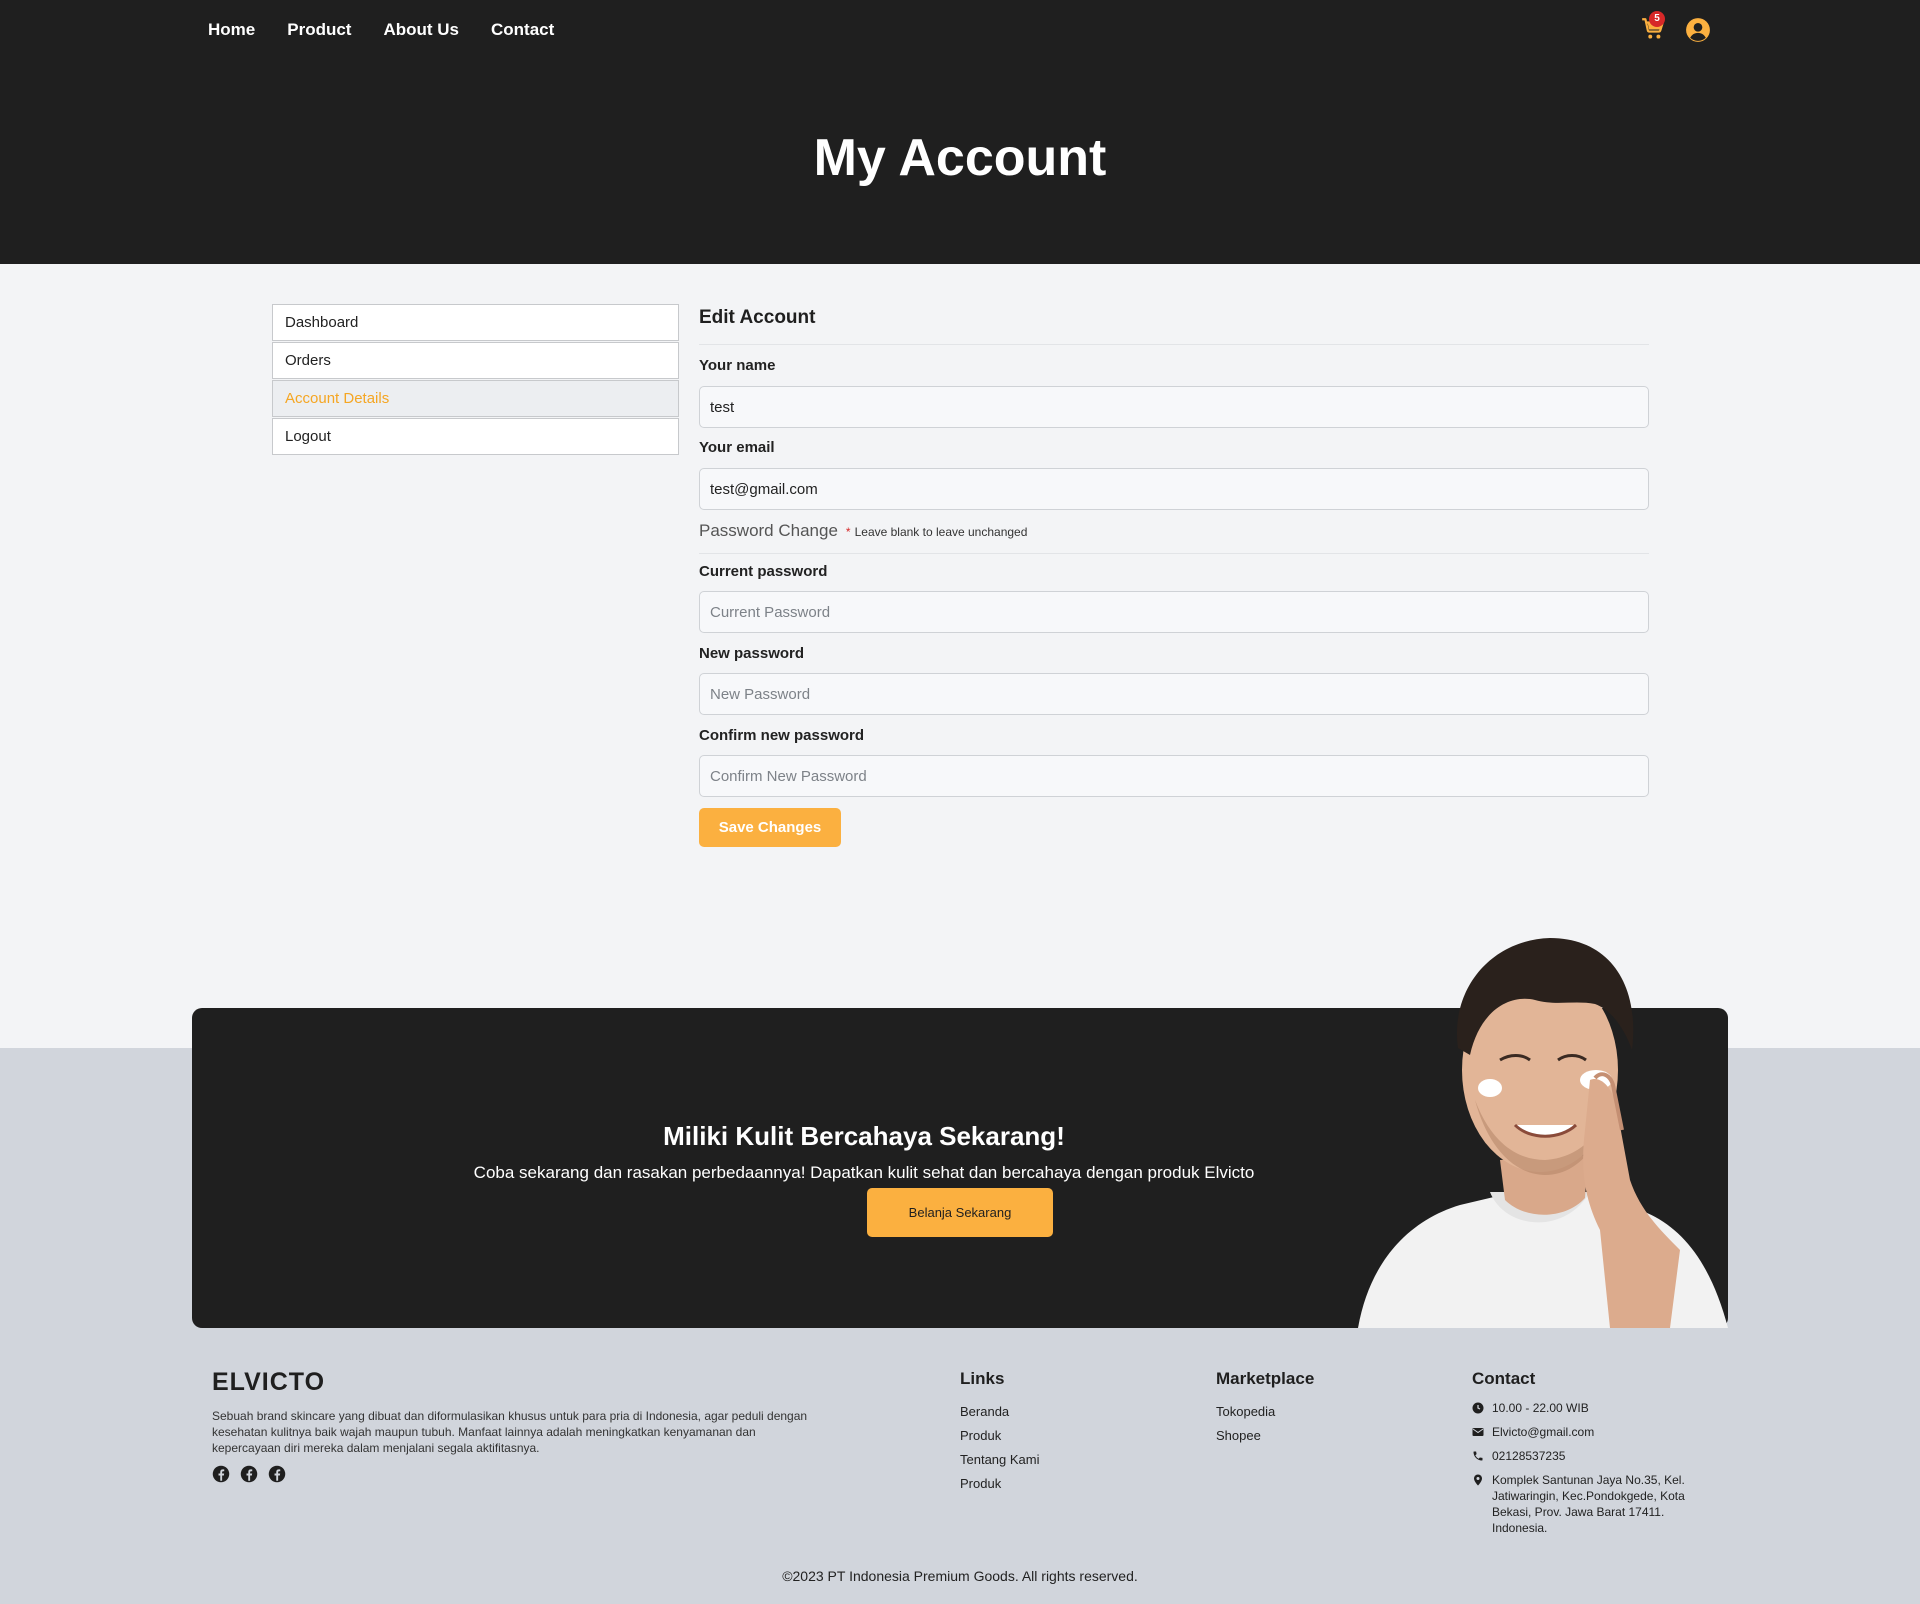 The width and height of the screenshot is (1920, 1604). I want to click on contact-phone-text: 02128537235, so click(1529, 1456).